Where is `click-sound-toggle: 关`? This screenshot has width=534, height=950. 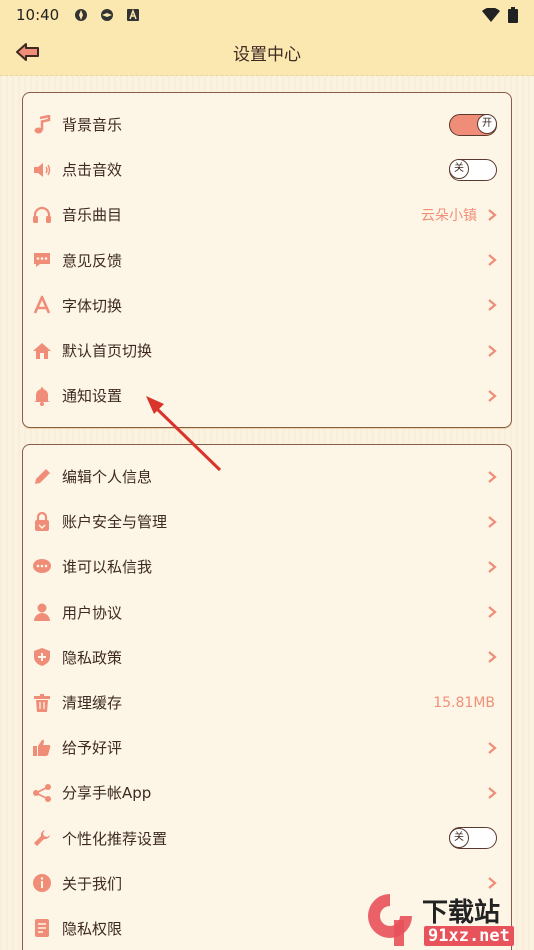 click-sound-toggle: 关 is located at coordinates (473, 169).